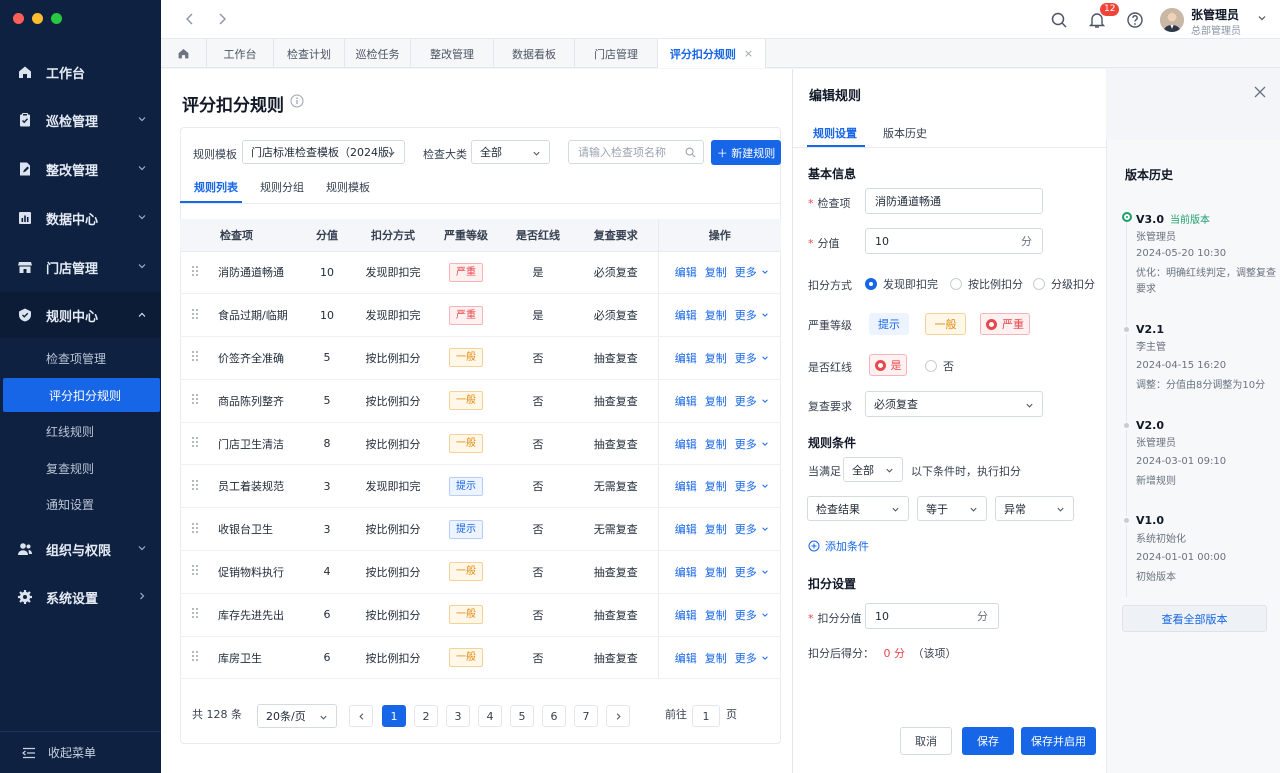 This screenshot has width=1280, height=773. Describe the element at coordinates (361, 716) in the screenshot. I see `prev-page-button` at that location.